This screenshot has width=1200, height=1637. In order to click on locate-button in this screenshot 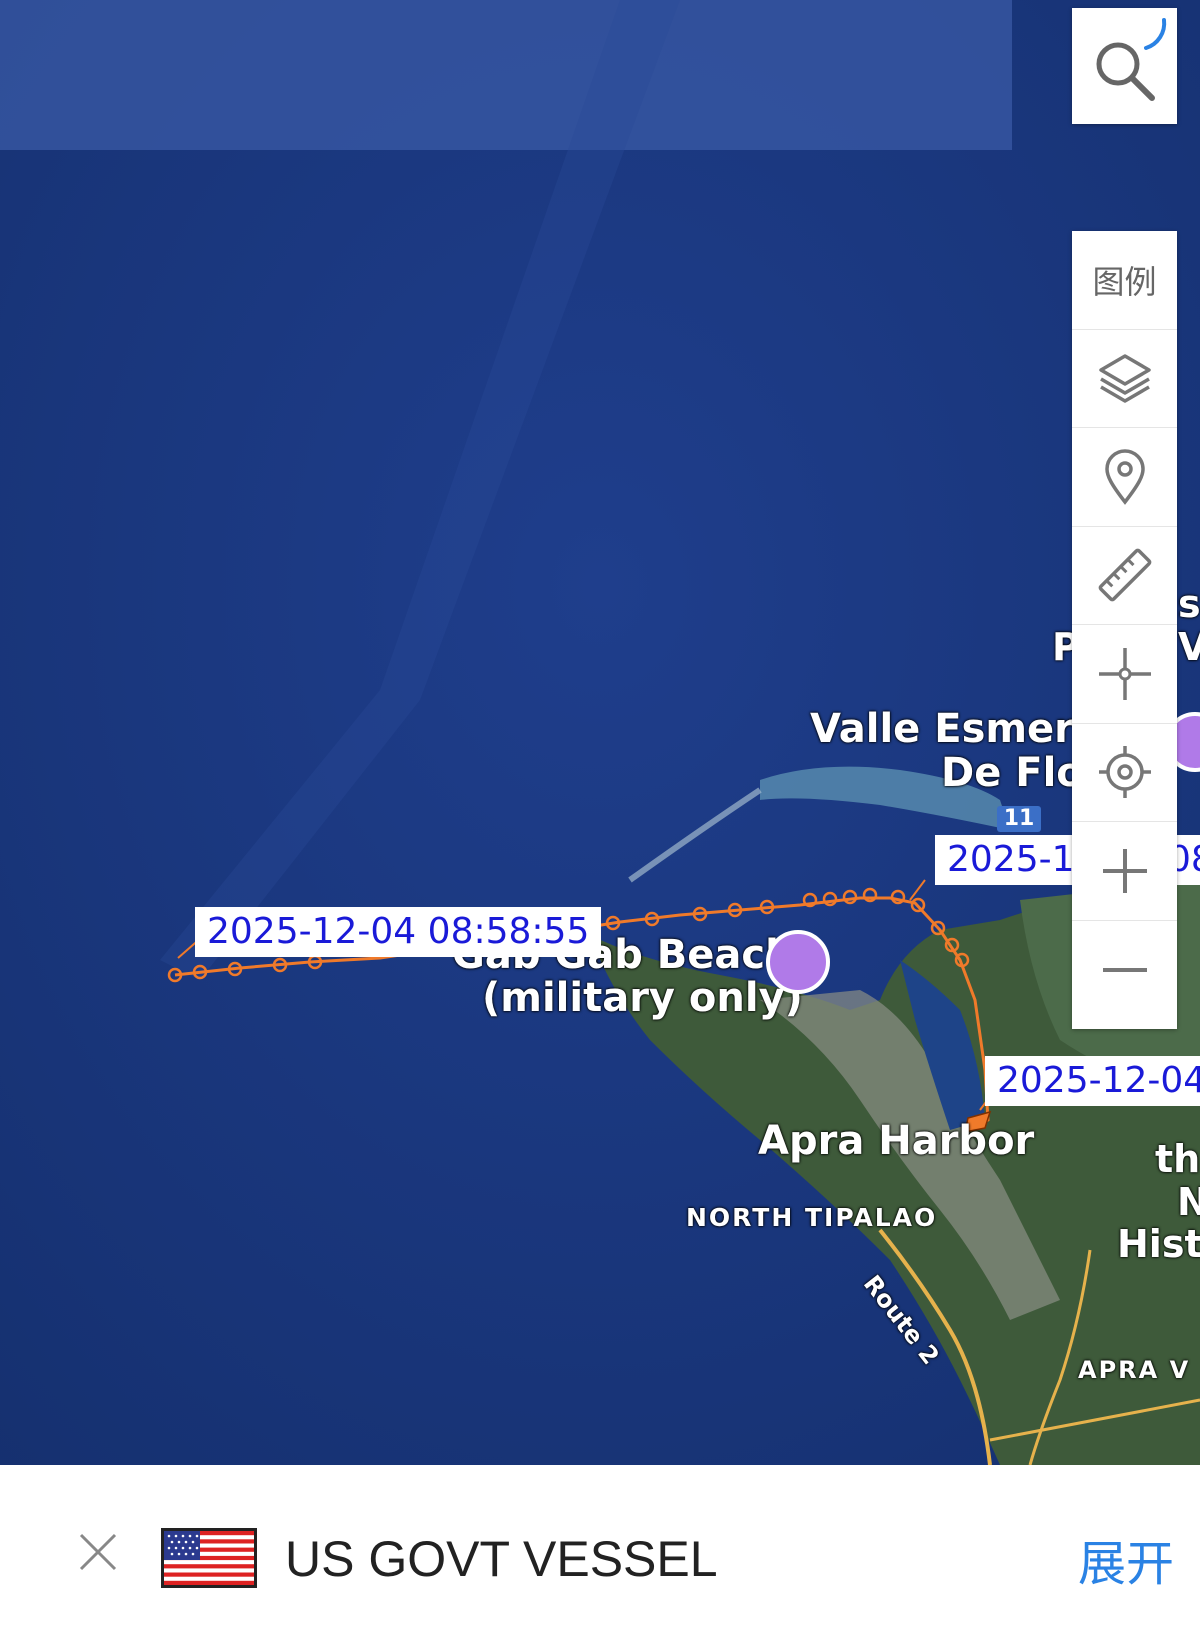, I will do `click(1124, 773)`.